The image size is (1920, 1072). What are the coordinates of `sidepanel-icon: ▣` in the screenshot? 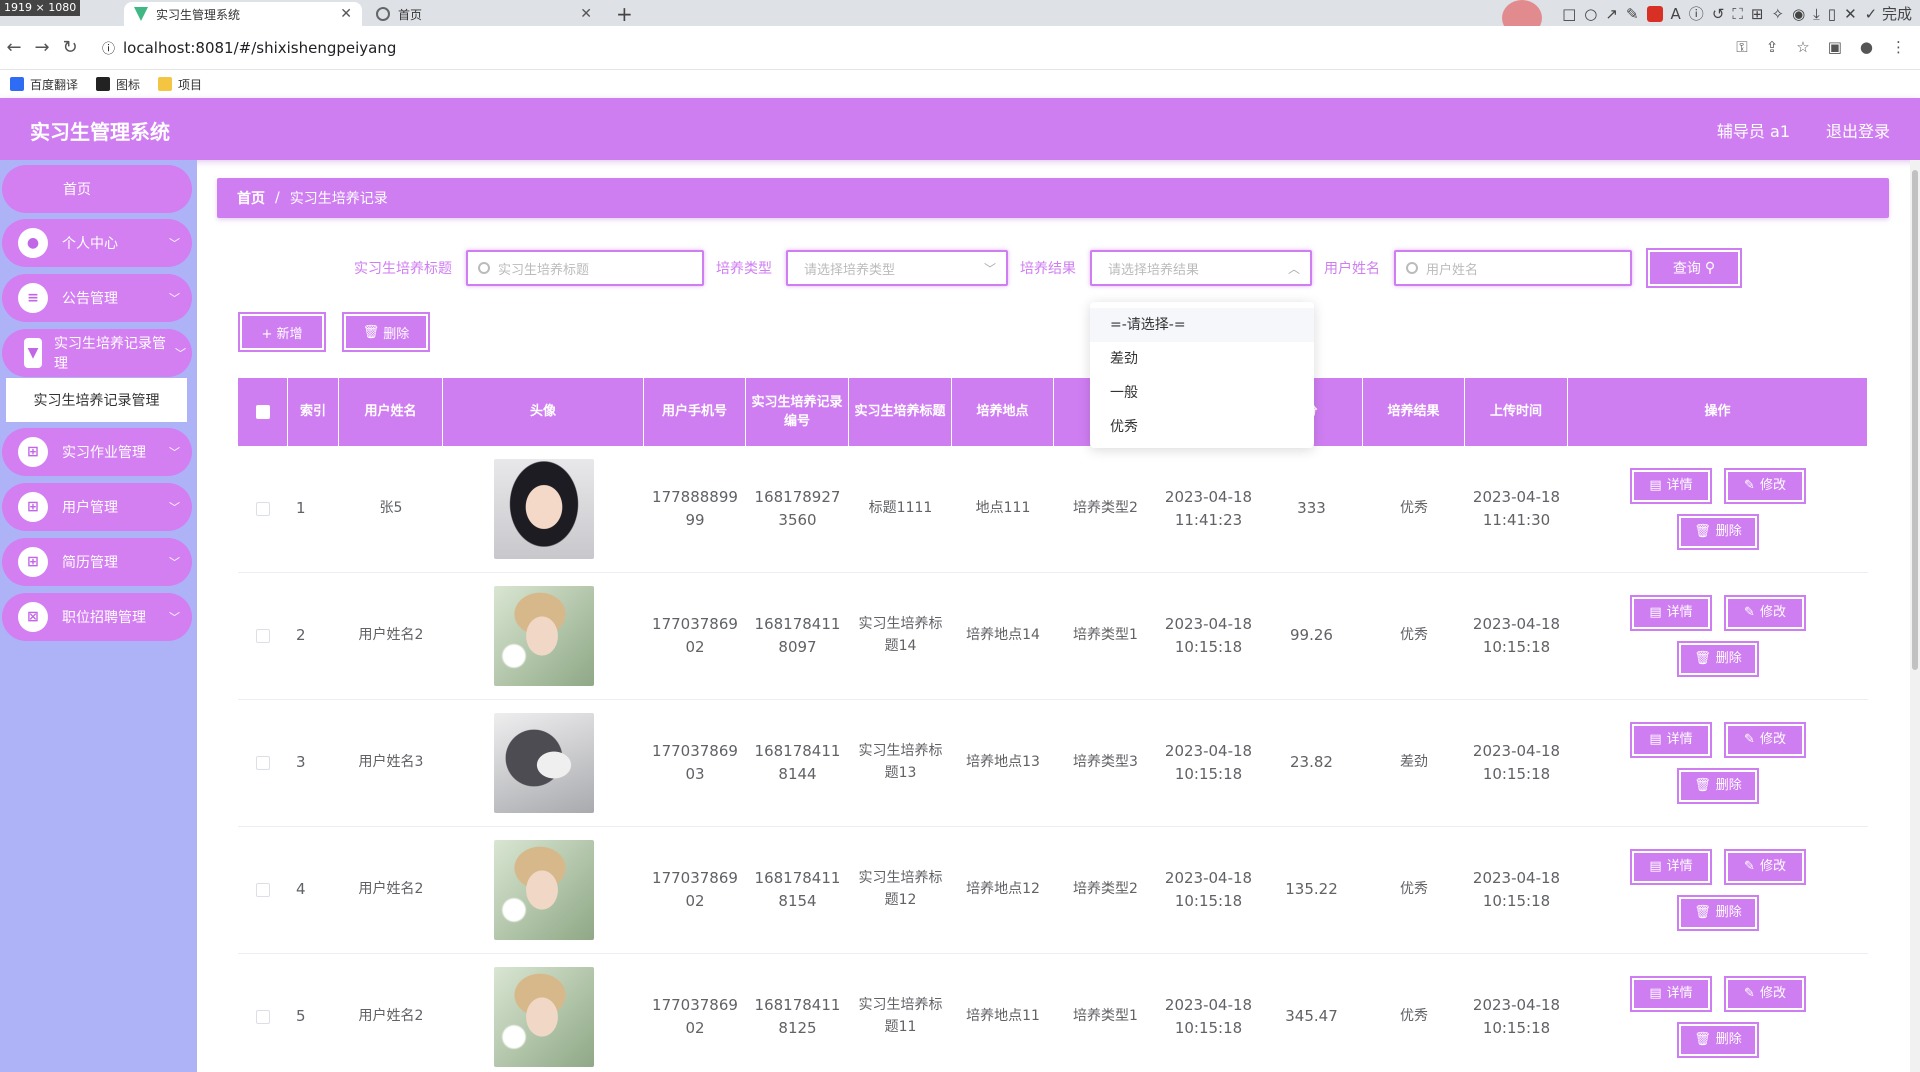 It's located at (1835, 47).